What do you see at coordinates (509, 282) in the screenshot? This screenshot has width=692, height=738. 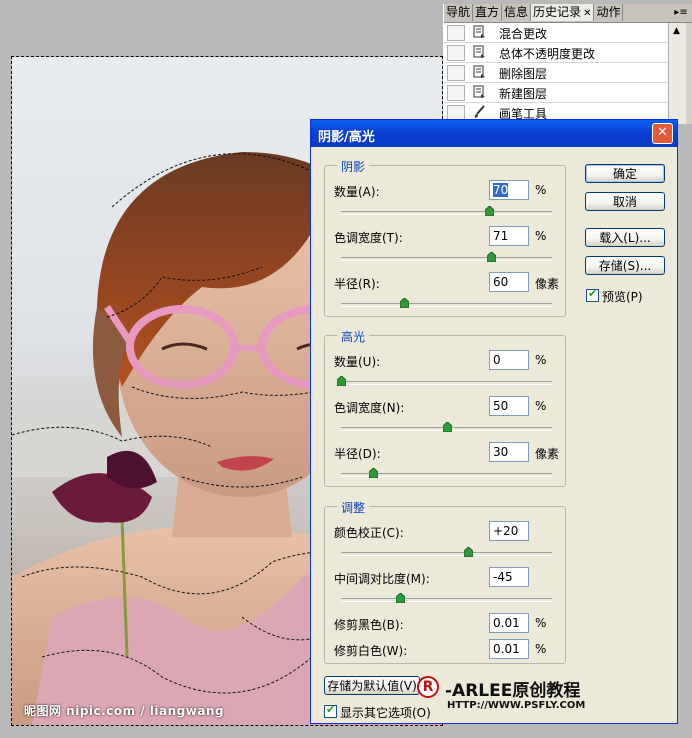 I see `shadow-radius-input: 60` at bounding box center [509, 282].